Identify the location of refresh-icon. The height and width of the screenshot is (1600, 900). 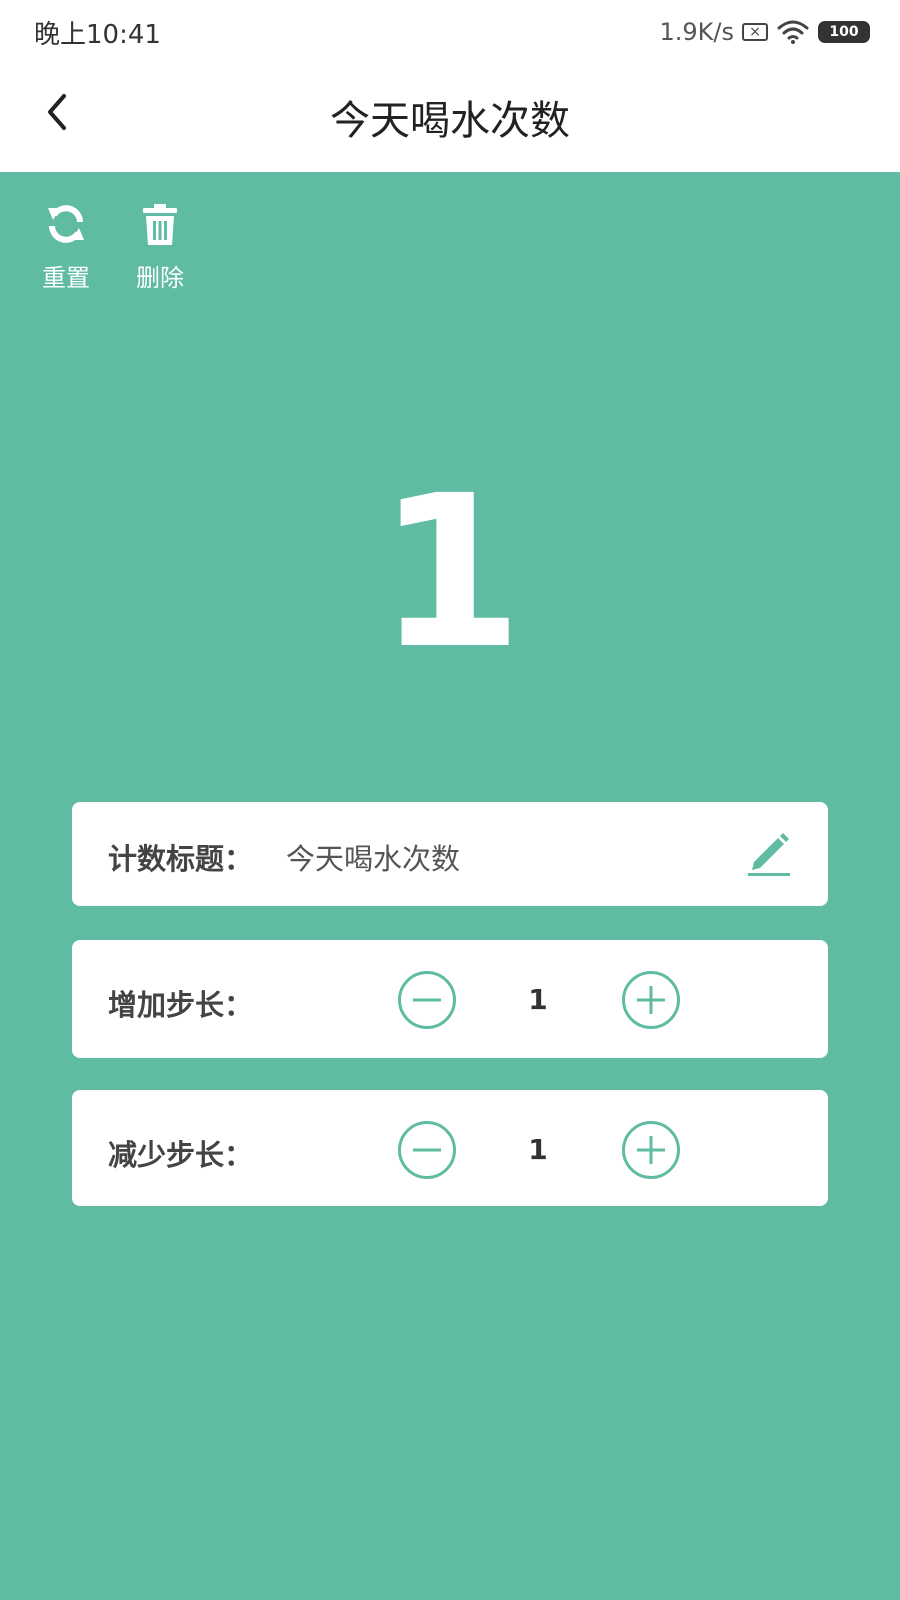
(66, 224).